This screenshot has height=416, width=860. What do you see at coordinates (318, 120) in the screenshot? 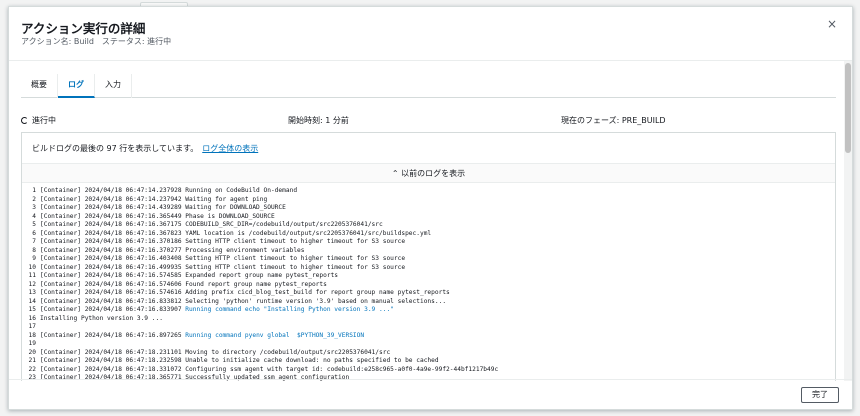
I see `start-time: 開始時刻: 1 分前` at bounding box center [318, 120].